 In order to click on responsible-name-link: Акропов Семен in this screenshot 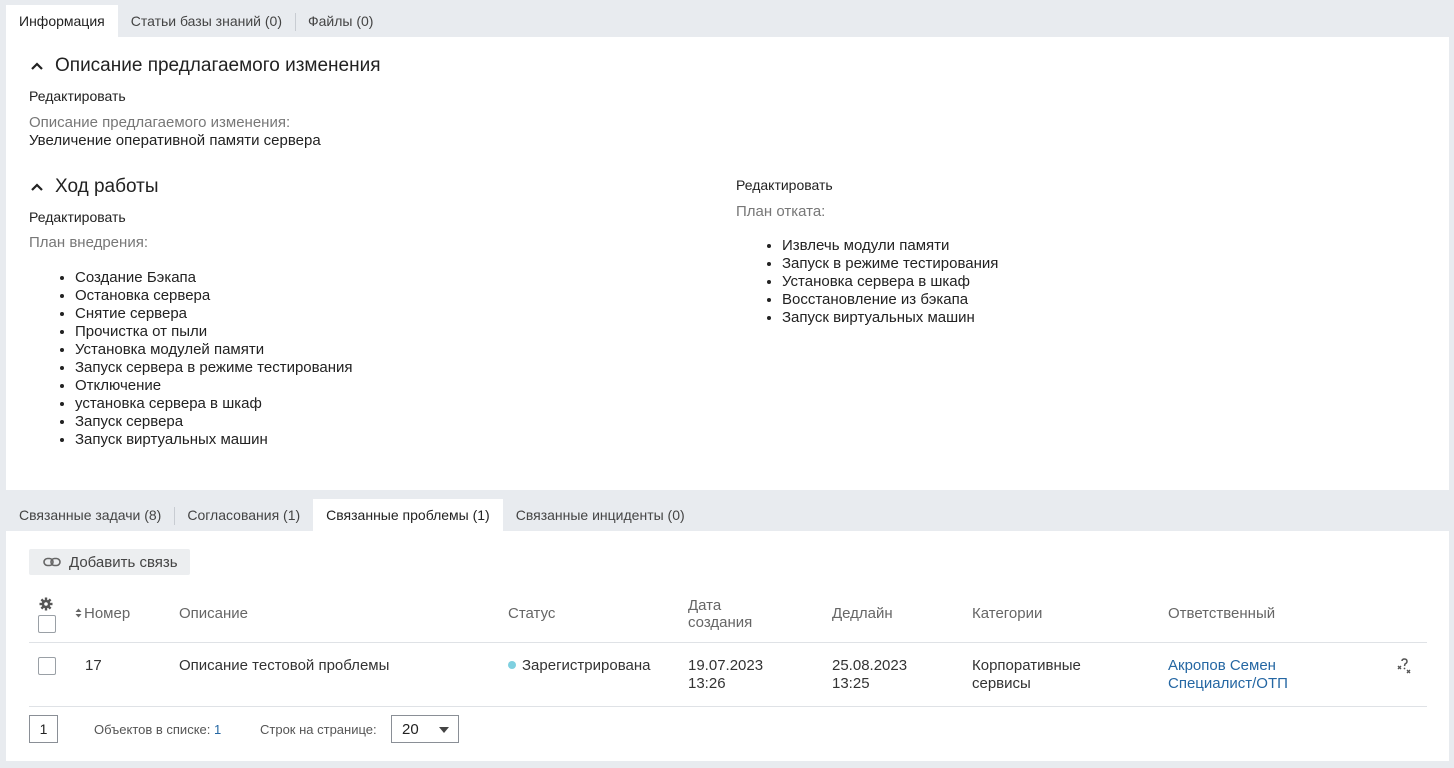, I will do `click(1228, 666)`.